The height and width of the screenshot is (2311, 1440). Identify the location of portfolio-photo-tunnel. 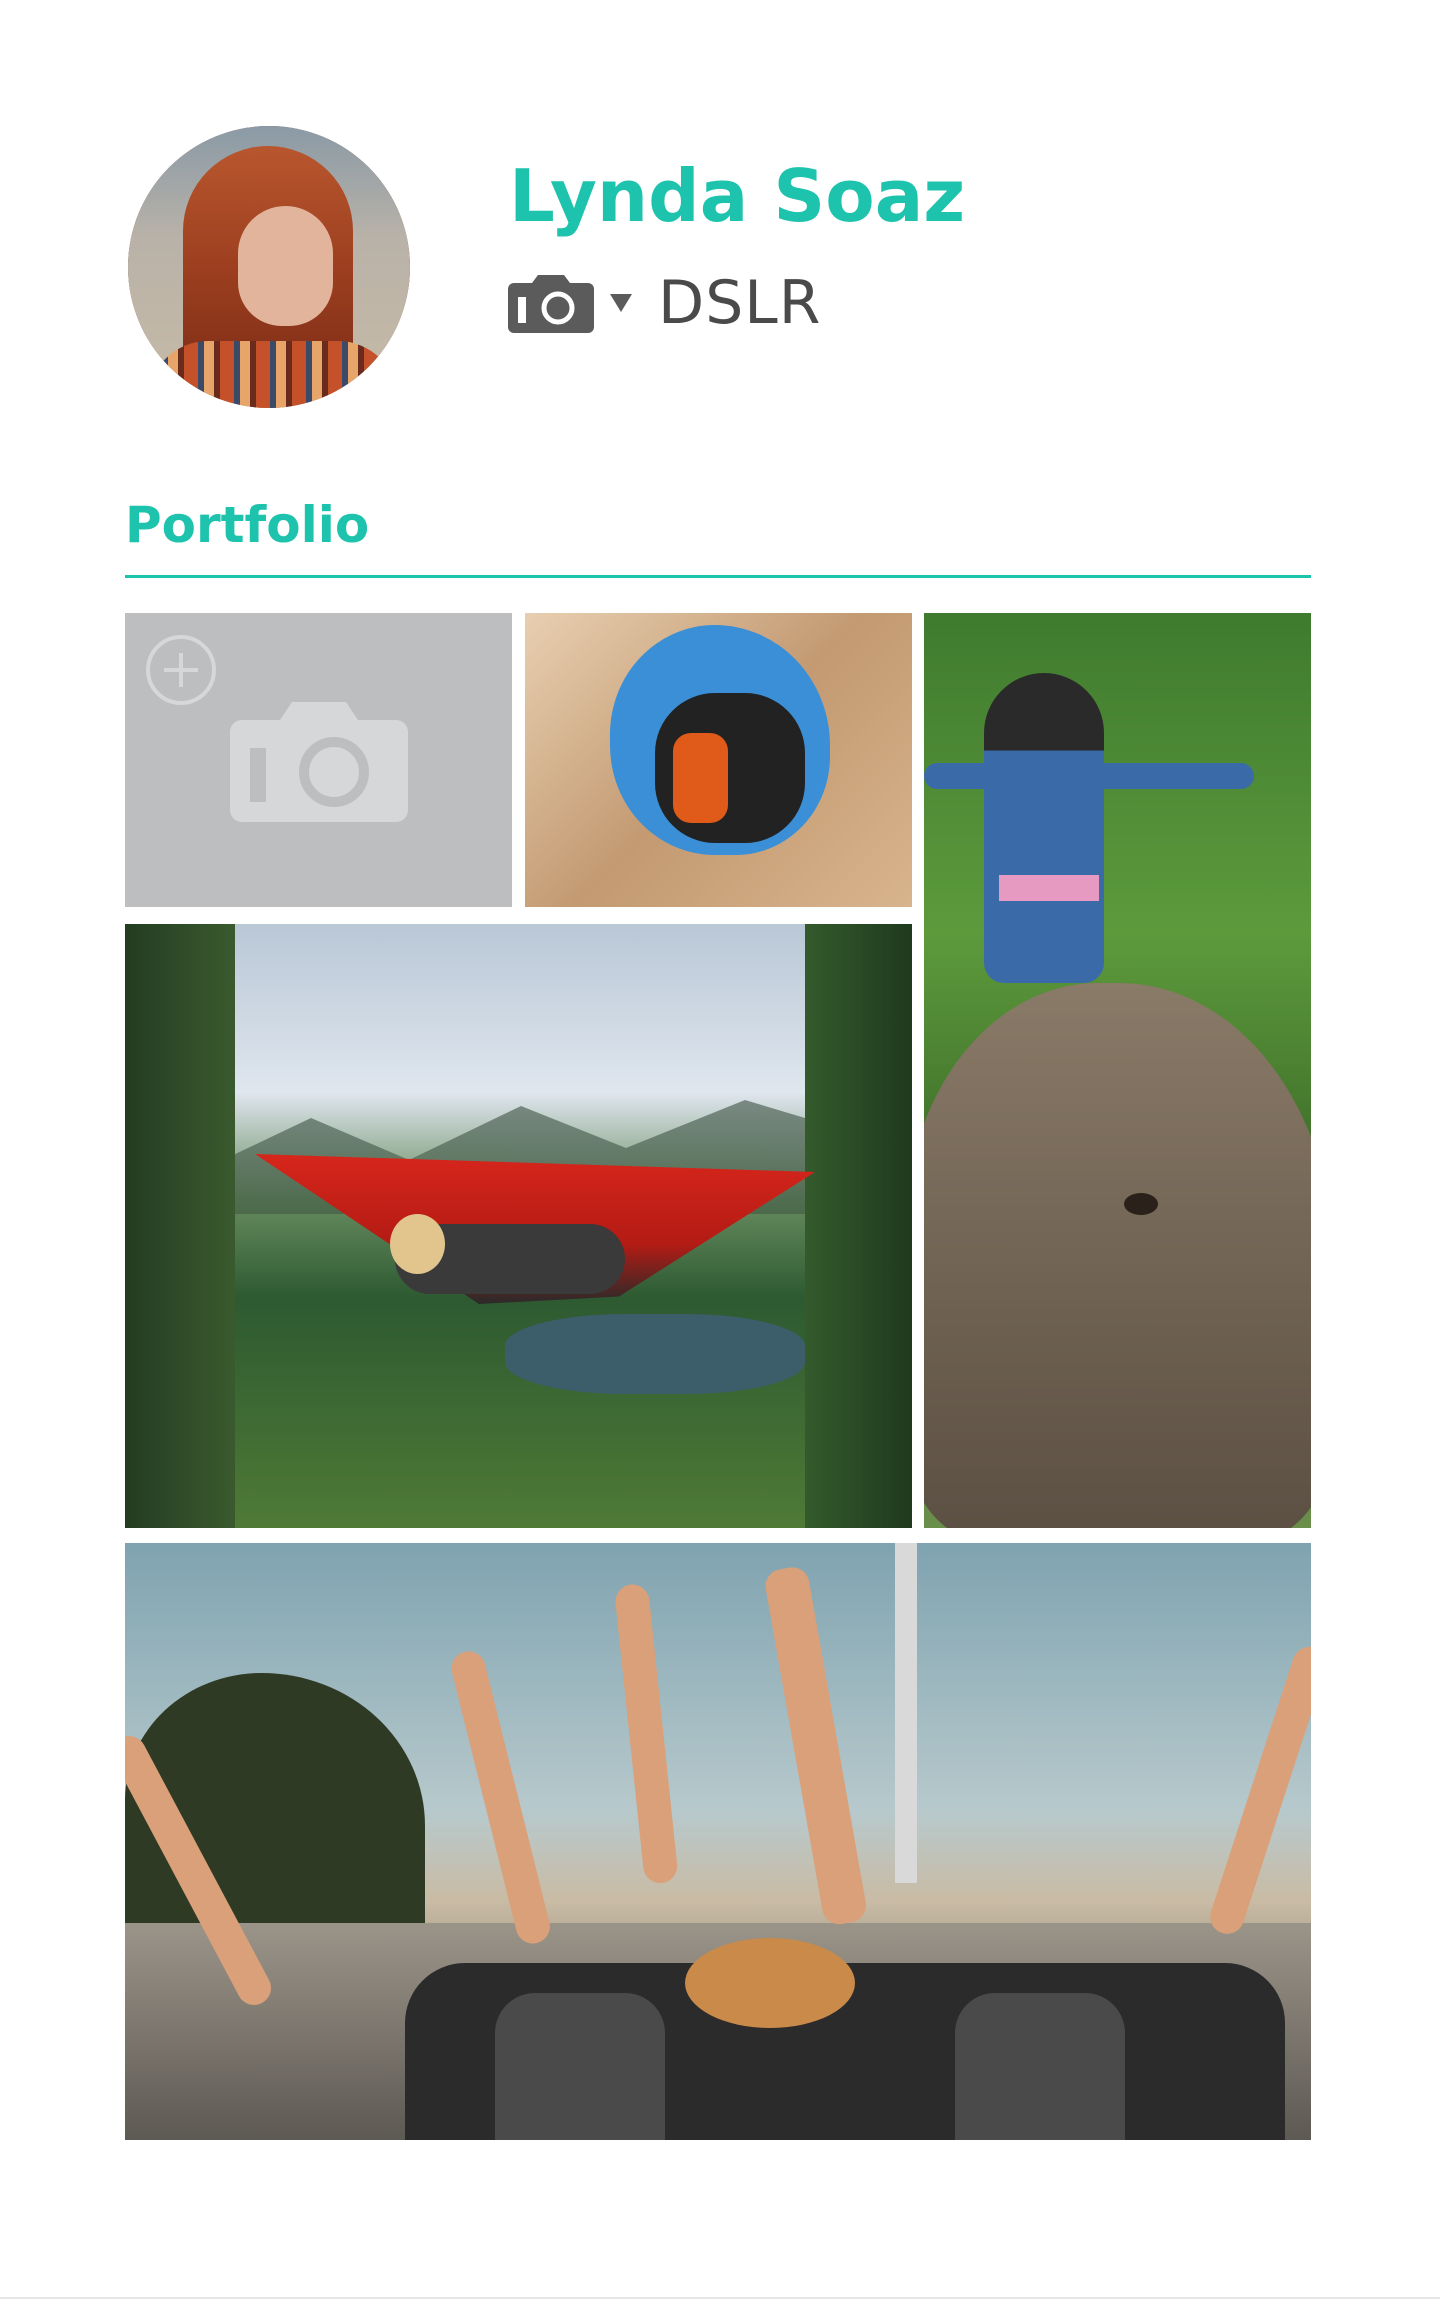
(718, 760).